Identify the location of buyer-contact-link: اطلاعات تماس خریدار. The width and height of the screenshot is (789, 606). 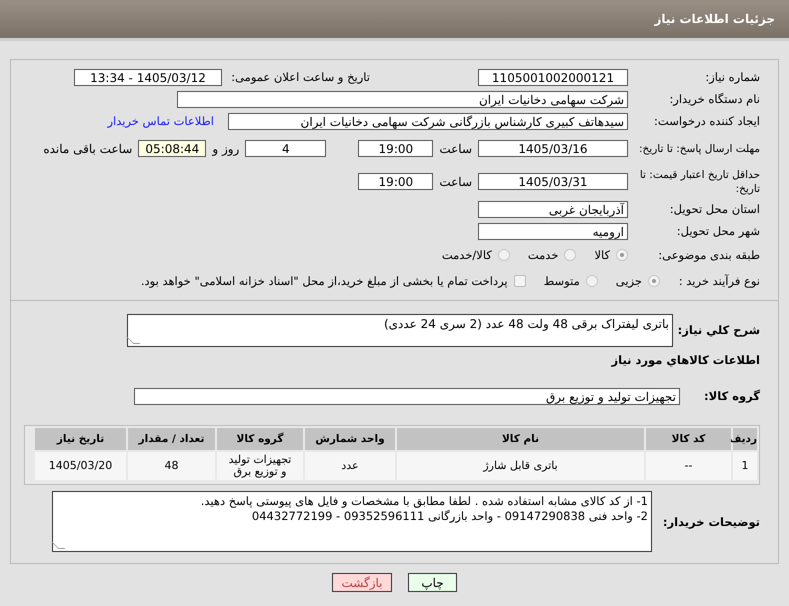
(160, 121).